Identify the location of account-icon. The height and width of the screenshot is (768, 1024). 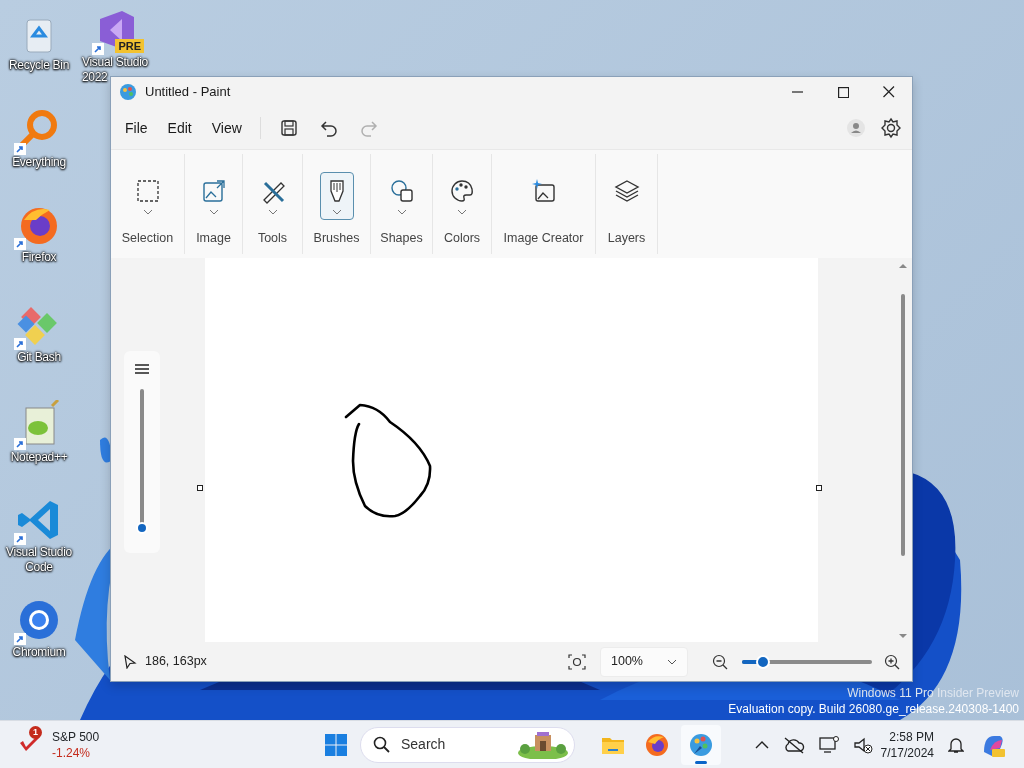
(856, 128).